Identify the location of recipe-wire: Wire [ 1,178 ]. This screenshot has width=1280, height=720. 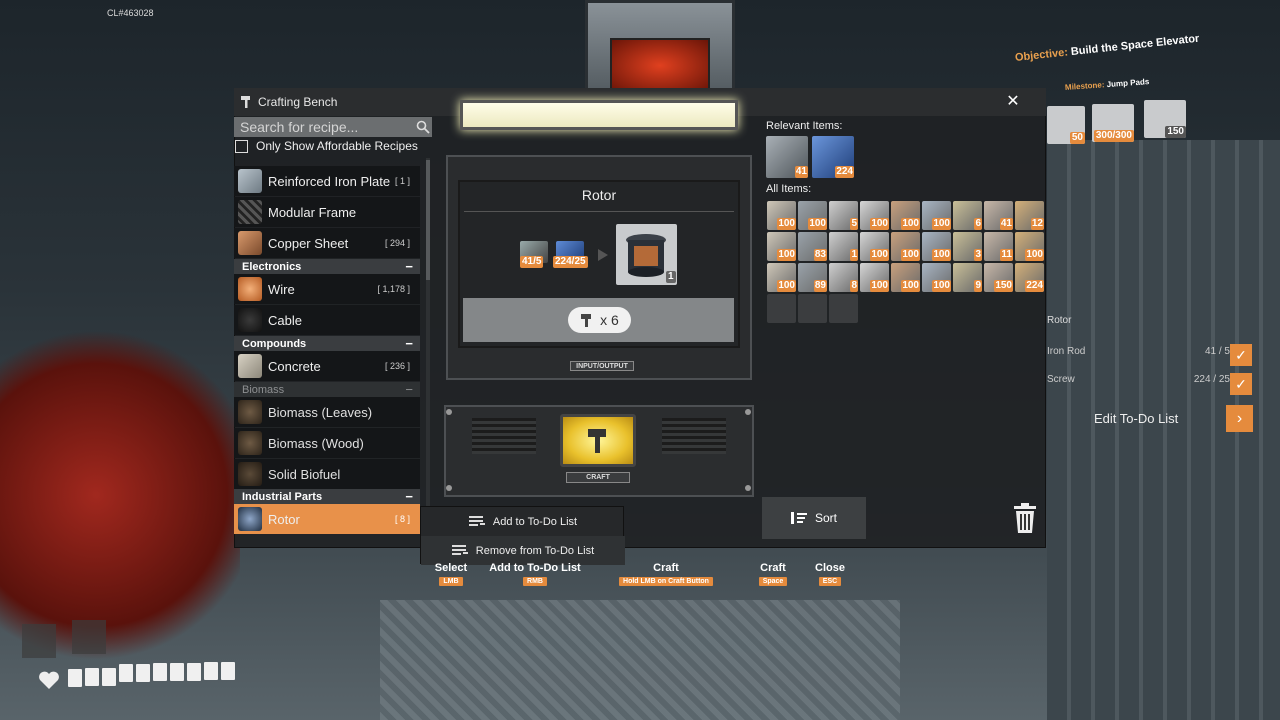
(327, 289).